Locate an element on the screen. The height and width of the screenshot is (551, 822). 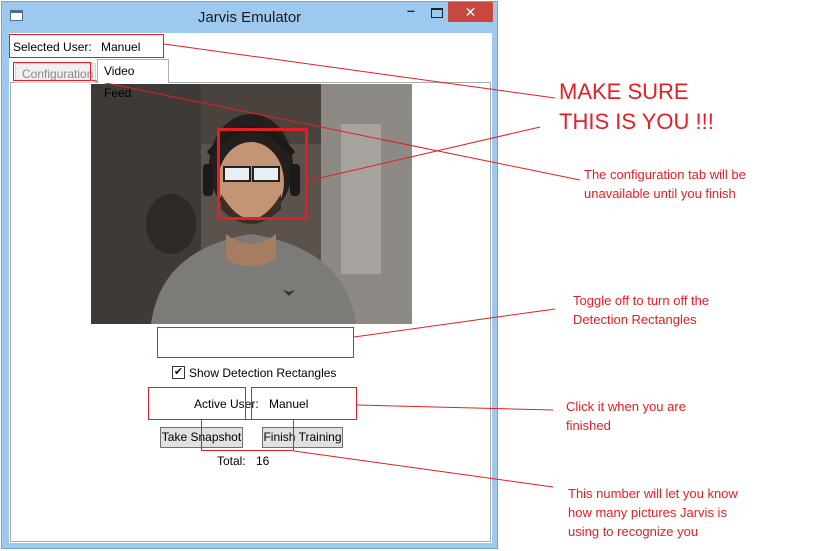
annotation-toggle-line2: Detection Rectangles is located at coordinates (635, 319).